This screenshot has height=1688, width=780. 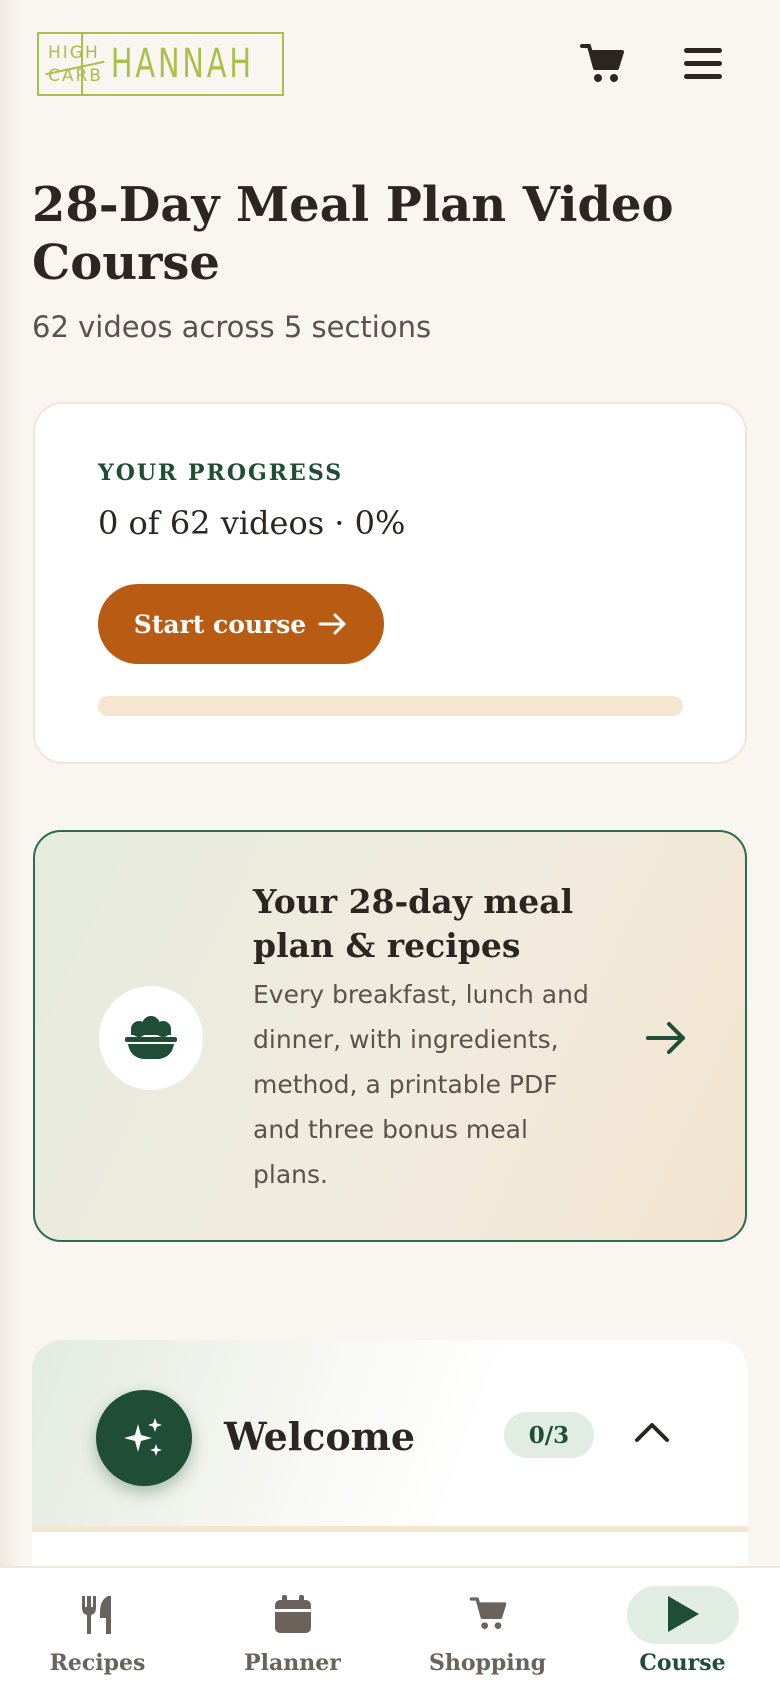 What do you see at coordinates (487, 1663) in the screenshot?
I see `nav-label: Shopping` at bounding box center [487, 1663].